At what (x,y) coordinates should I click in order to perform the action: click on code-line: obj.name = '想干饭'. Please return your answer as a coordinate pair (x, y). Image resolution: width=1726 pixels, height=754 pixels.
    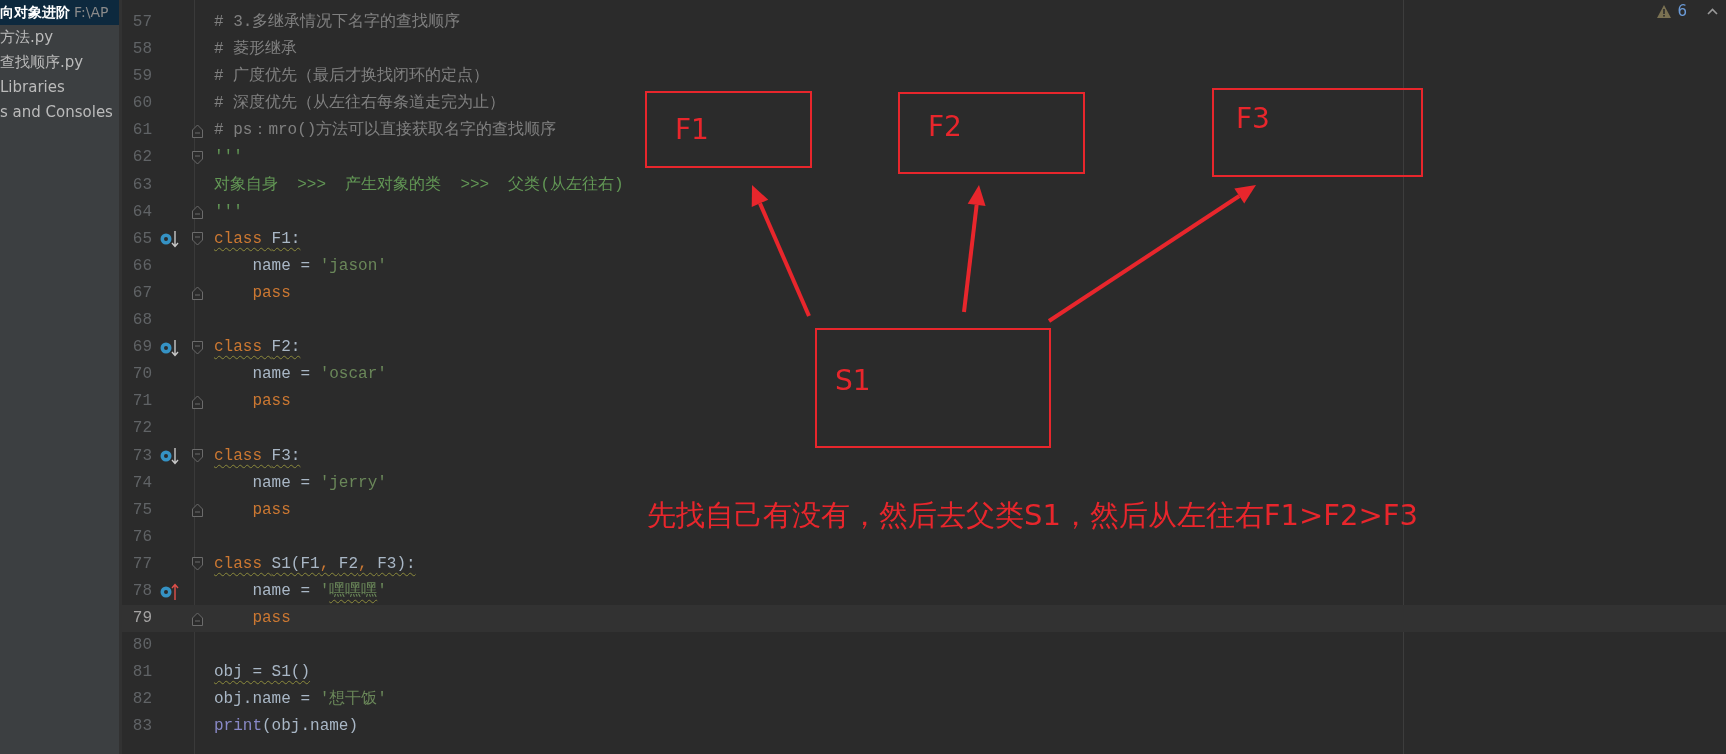
    Looking at the image, I should click on (300, 699).